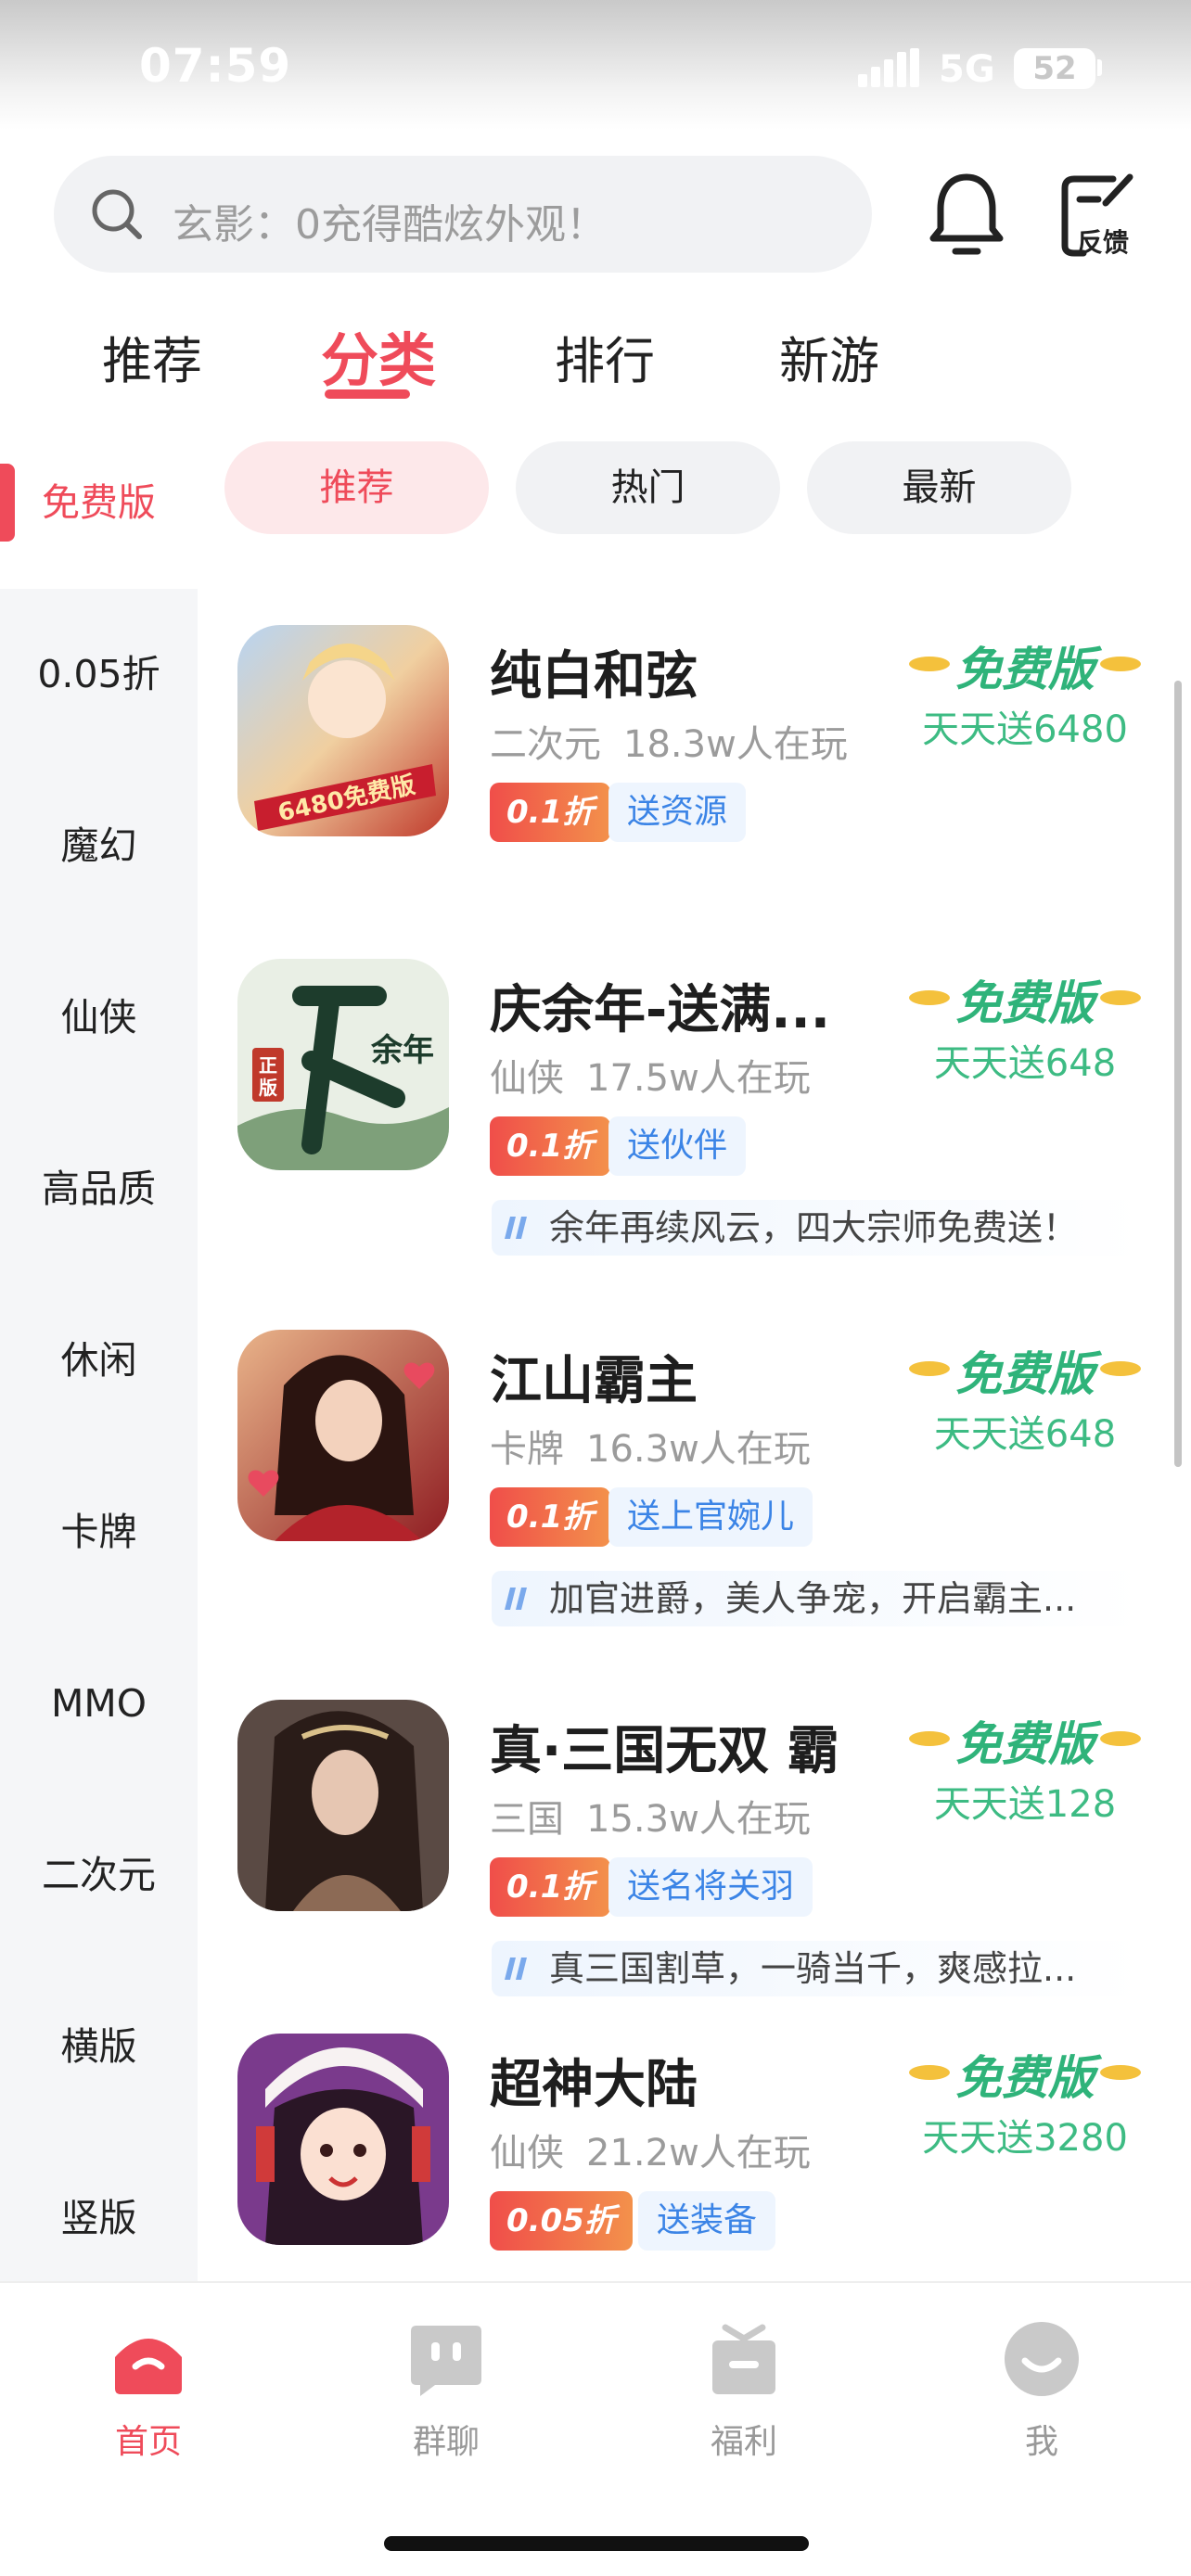 This screenshot has height=2576, width=1191. Describe the element at coordinates (1178, 1074) in the screenshot. I see `scrollbar` at that location.